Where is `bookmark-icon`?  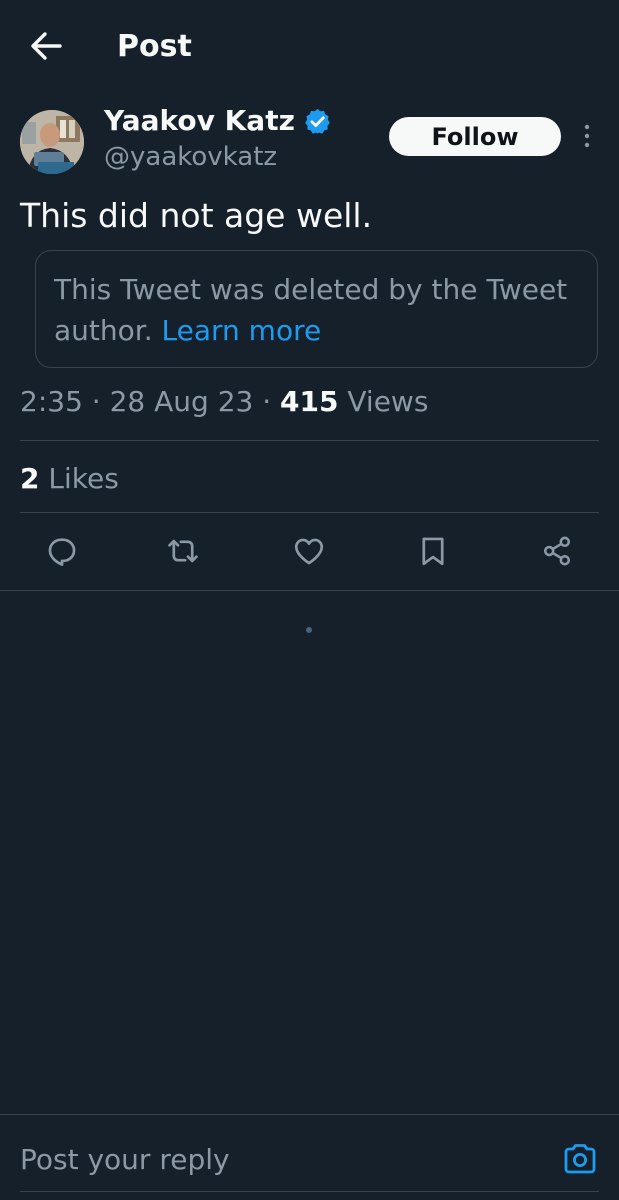
bookmark-icon is located at coordinates (433, 551).